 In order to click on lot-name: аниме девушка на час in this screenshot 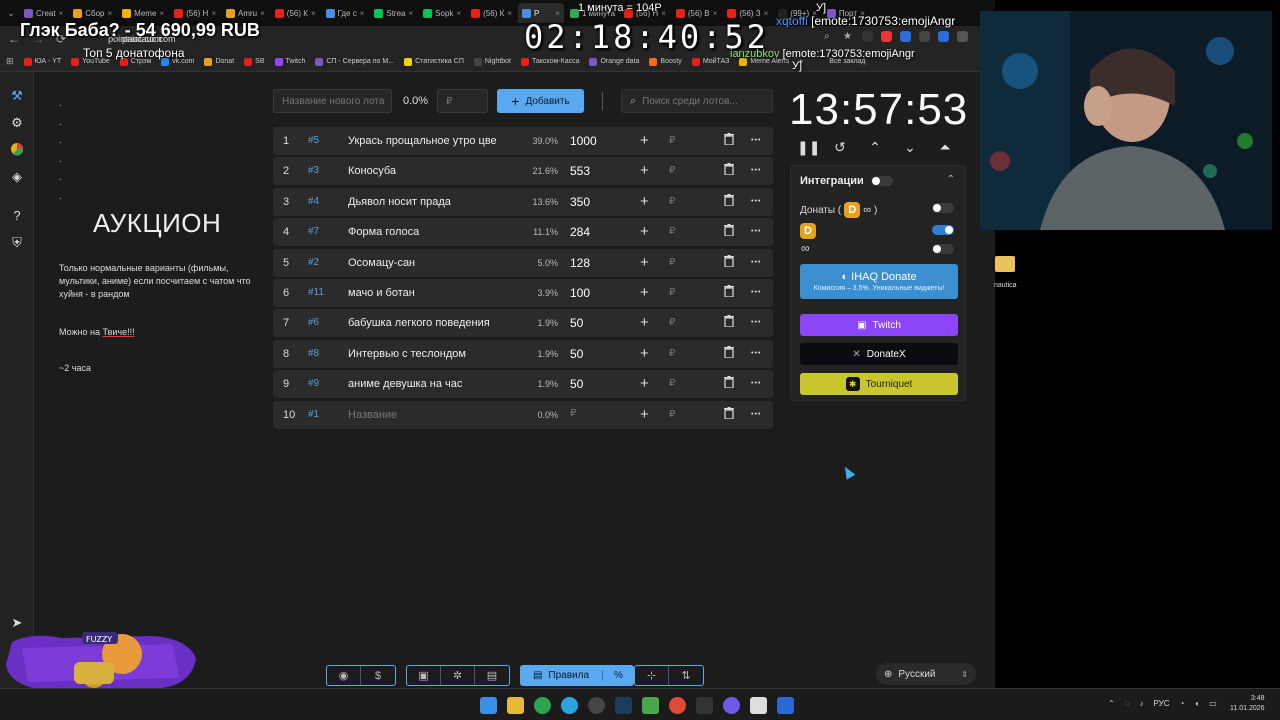, I will do `click(433, 384)`.